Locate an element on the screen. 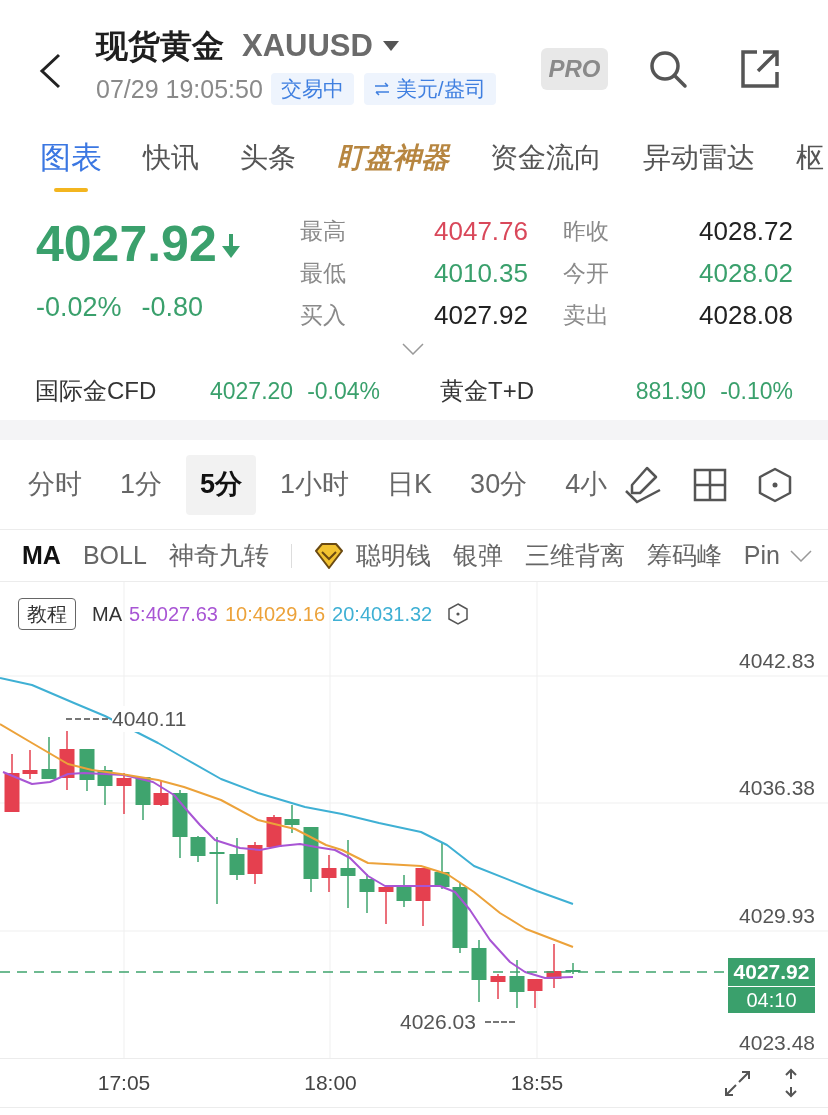  y-axis-label: 4023.48 is located at coordinates (777, 1043).